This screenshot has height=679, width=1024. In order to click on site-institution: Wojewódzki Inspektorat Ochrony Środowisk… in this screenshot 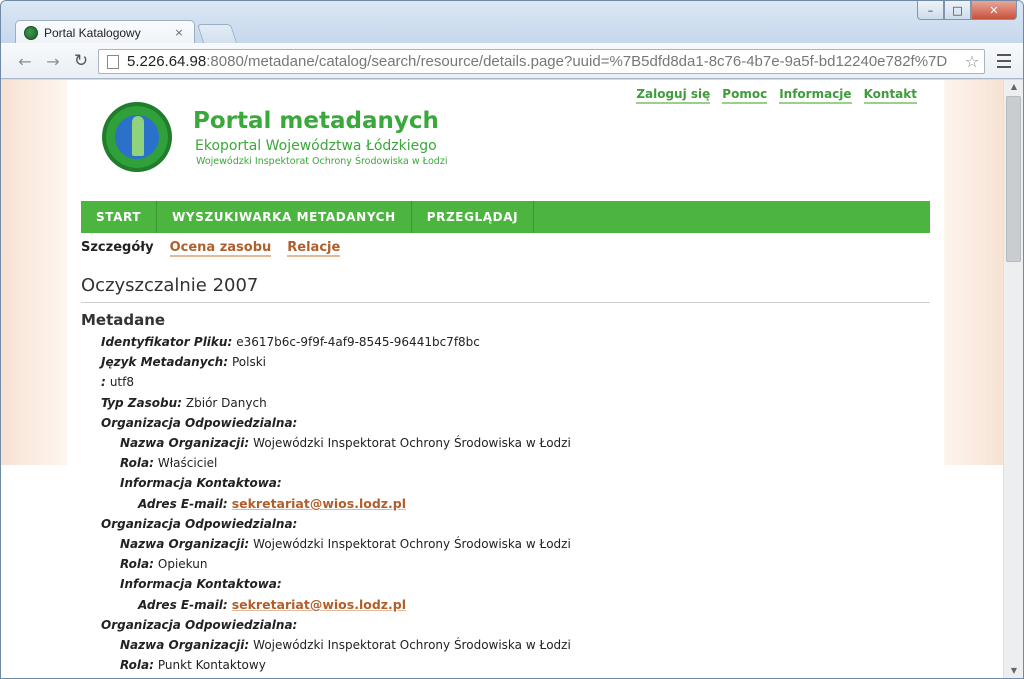, I will do `click(322, 161)`.